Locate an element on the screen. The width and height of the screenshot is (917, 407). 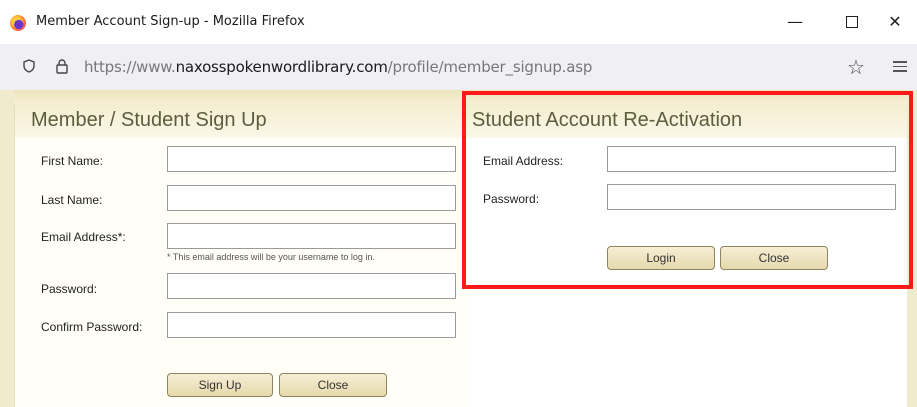
close-window-button: ✕ is located at coordinates (895, 22).